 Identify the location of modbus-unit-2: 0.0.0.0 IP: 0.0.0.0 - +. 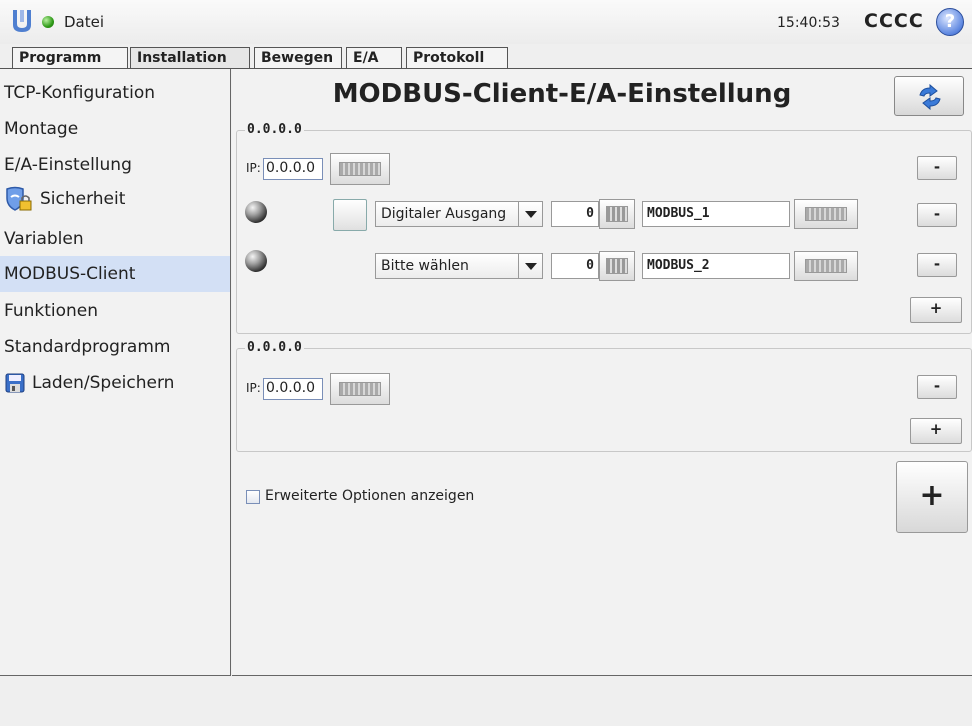
(604, 396).